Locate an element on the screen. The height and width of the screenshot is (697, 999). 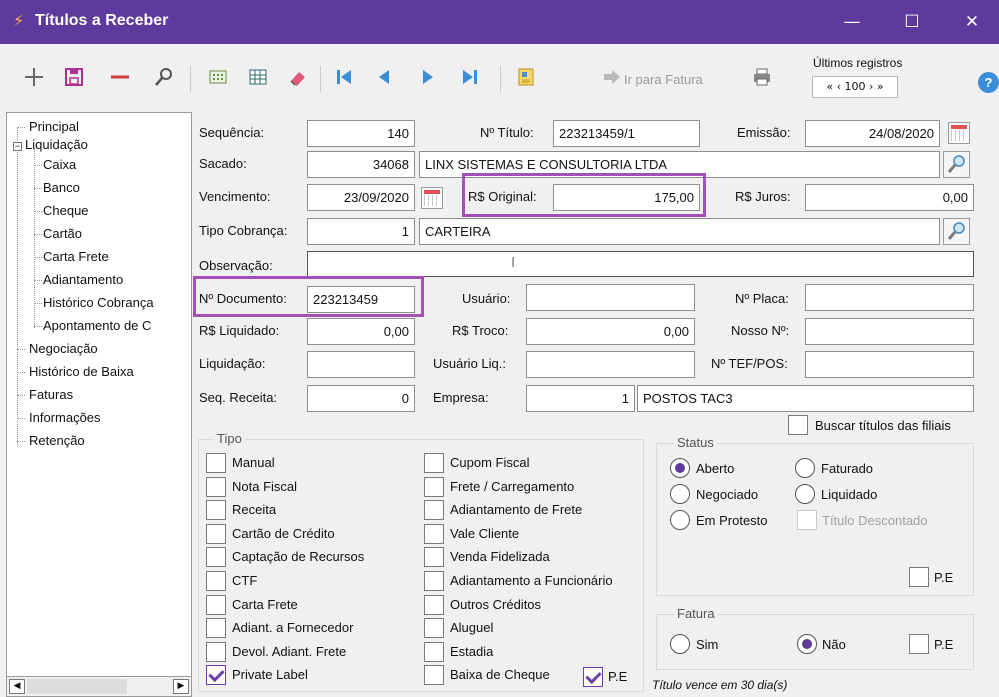
go-to-invoice-button: Ir para Fatura is located at coordinates (663, 79).